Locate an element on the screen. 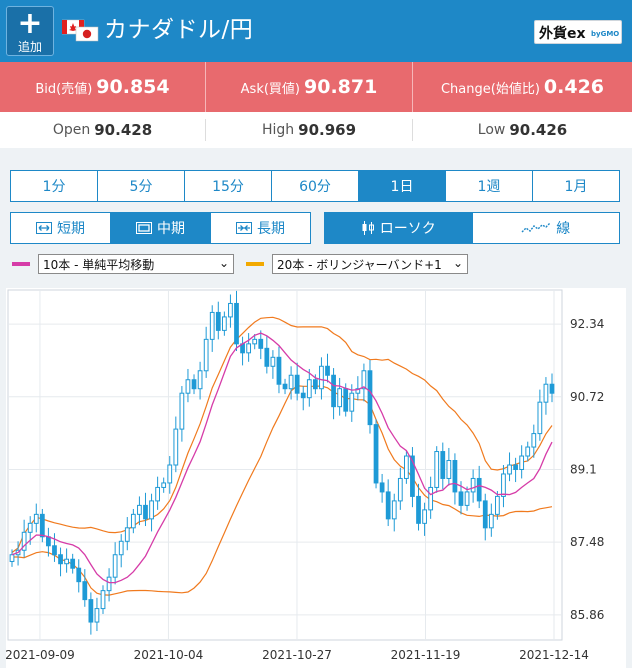  short-term-icon is located at coordinates (44, 228).